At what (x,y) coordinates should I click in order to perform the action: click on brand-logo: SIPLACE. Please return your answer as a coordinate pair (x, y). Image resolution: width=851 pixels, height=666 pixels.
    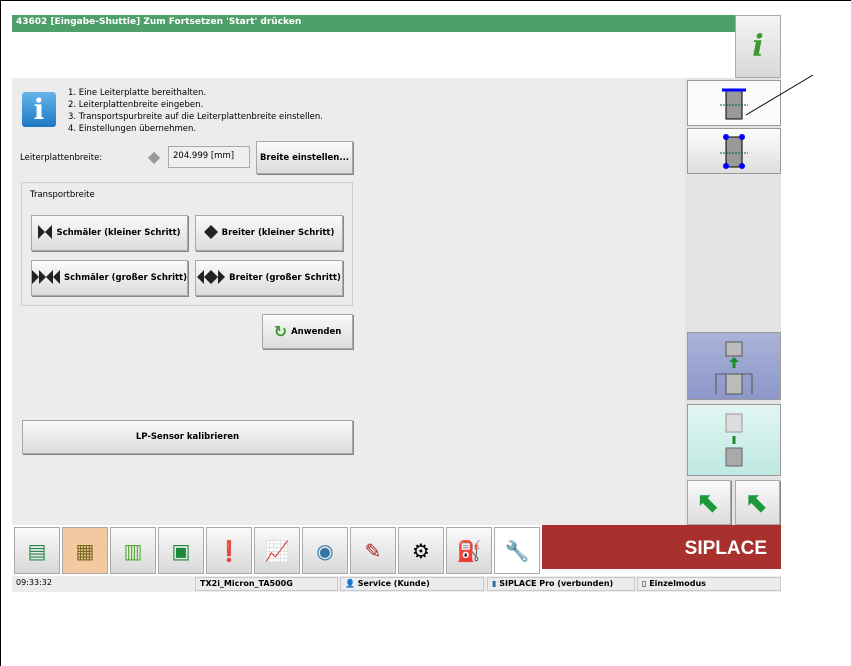
    Looking at the image, I should click on (661, 547).